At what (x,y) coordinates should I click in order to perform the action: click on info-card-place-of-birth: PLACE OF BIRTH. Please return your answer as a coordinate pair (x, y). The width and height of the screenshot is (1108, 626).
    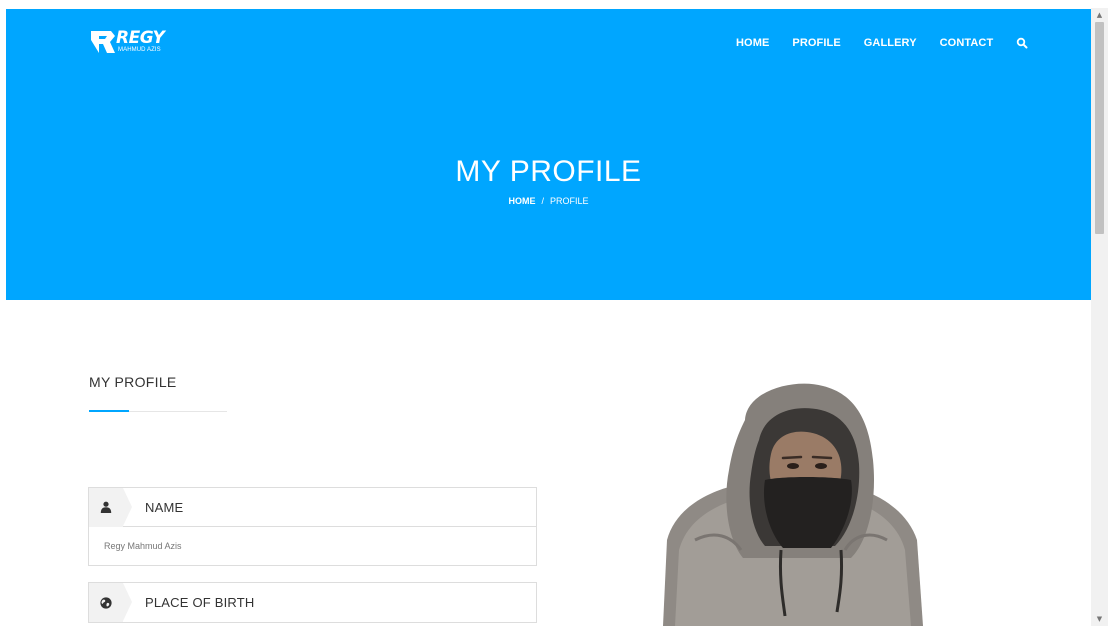
    Looking at the image, I should click on (312, 602).